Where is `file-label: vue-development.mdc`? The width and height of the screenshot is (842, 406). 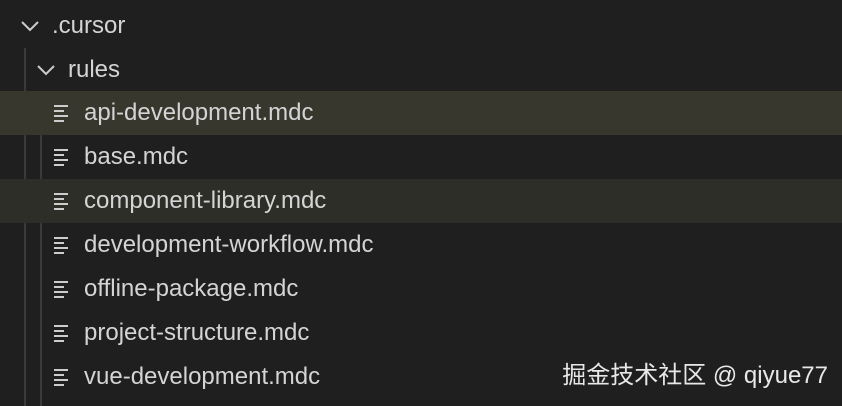
file-label: vue-development.mdc is located at coordinates (202, 376).